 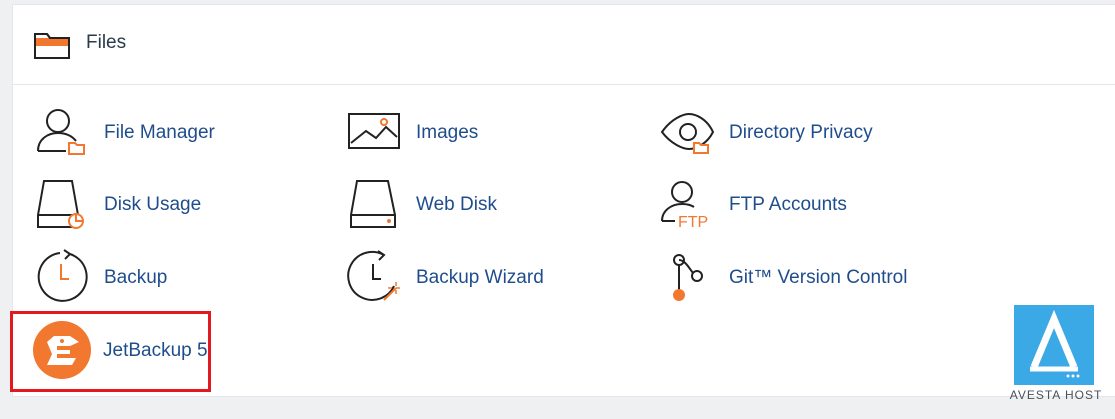 What do you see at coordinates (377, 133) in the screenshot?
I see `image-icon` at bounding box center [377, 133].